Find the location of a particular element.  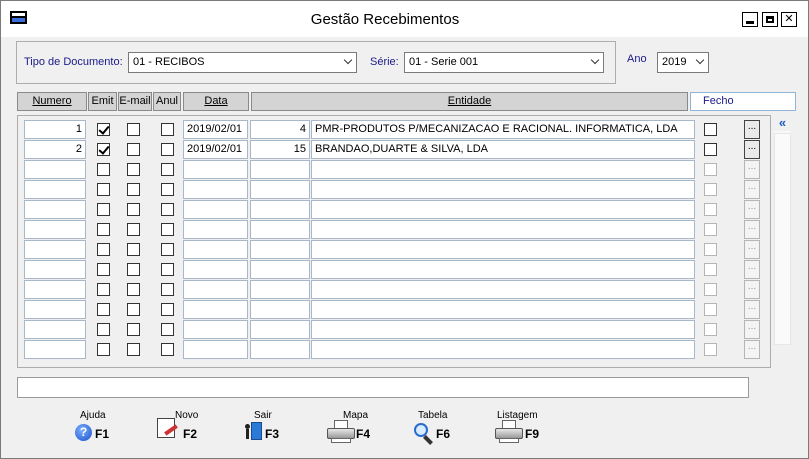

header-fecho: Fecho is located at coordinates (743, 101).